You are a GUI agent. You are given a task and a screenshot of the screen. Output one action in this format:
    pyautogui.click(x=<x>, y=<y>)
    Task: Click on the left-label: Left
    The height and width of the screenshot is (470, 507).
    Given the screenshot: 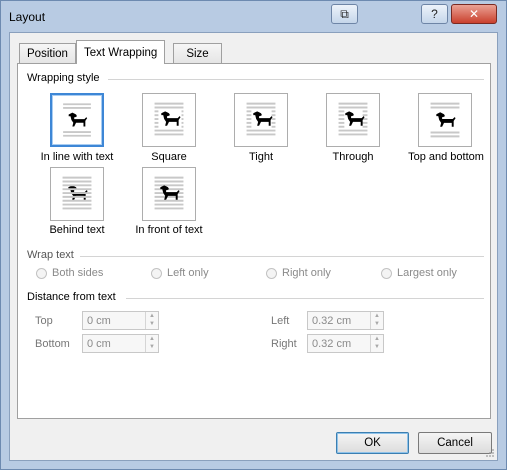 What is the action you would take?
    pyautogui.click(x=280, y=321)
    